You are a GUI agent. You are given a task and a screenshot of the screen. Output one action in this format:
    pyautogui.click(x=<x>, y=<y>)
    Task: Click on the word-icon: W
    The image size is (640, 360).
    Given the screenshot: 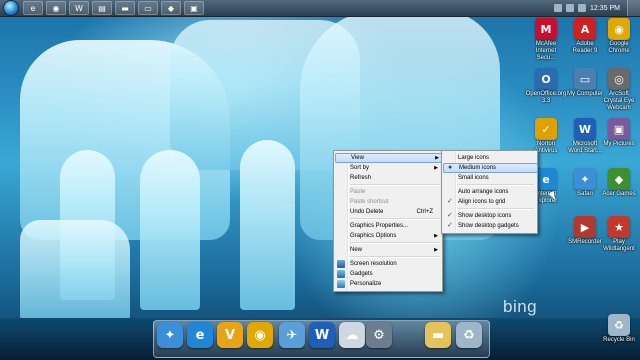 What is the action you would take?
    pyautogui.click(x=585, y=129)
    